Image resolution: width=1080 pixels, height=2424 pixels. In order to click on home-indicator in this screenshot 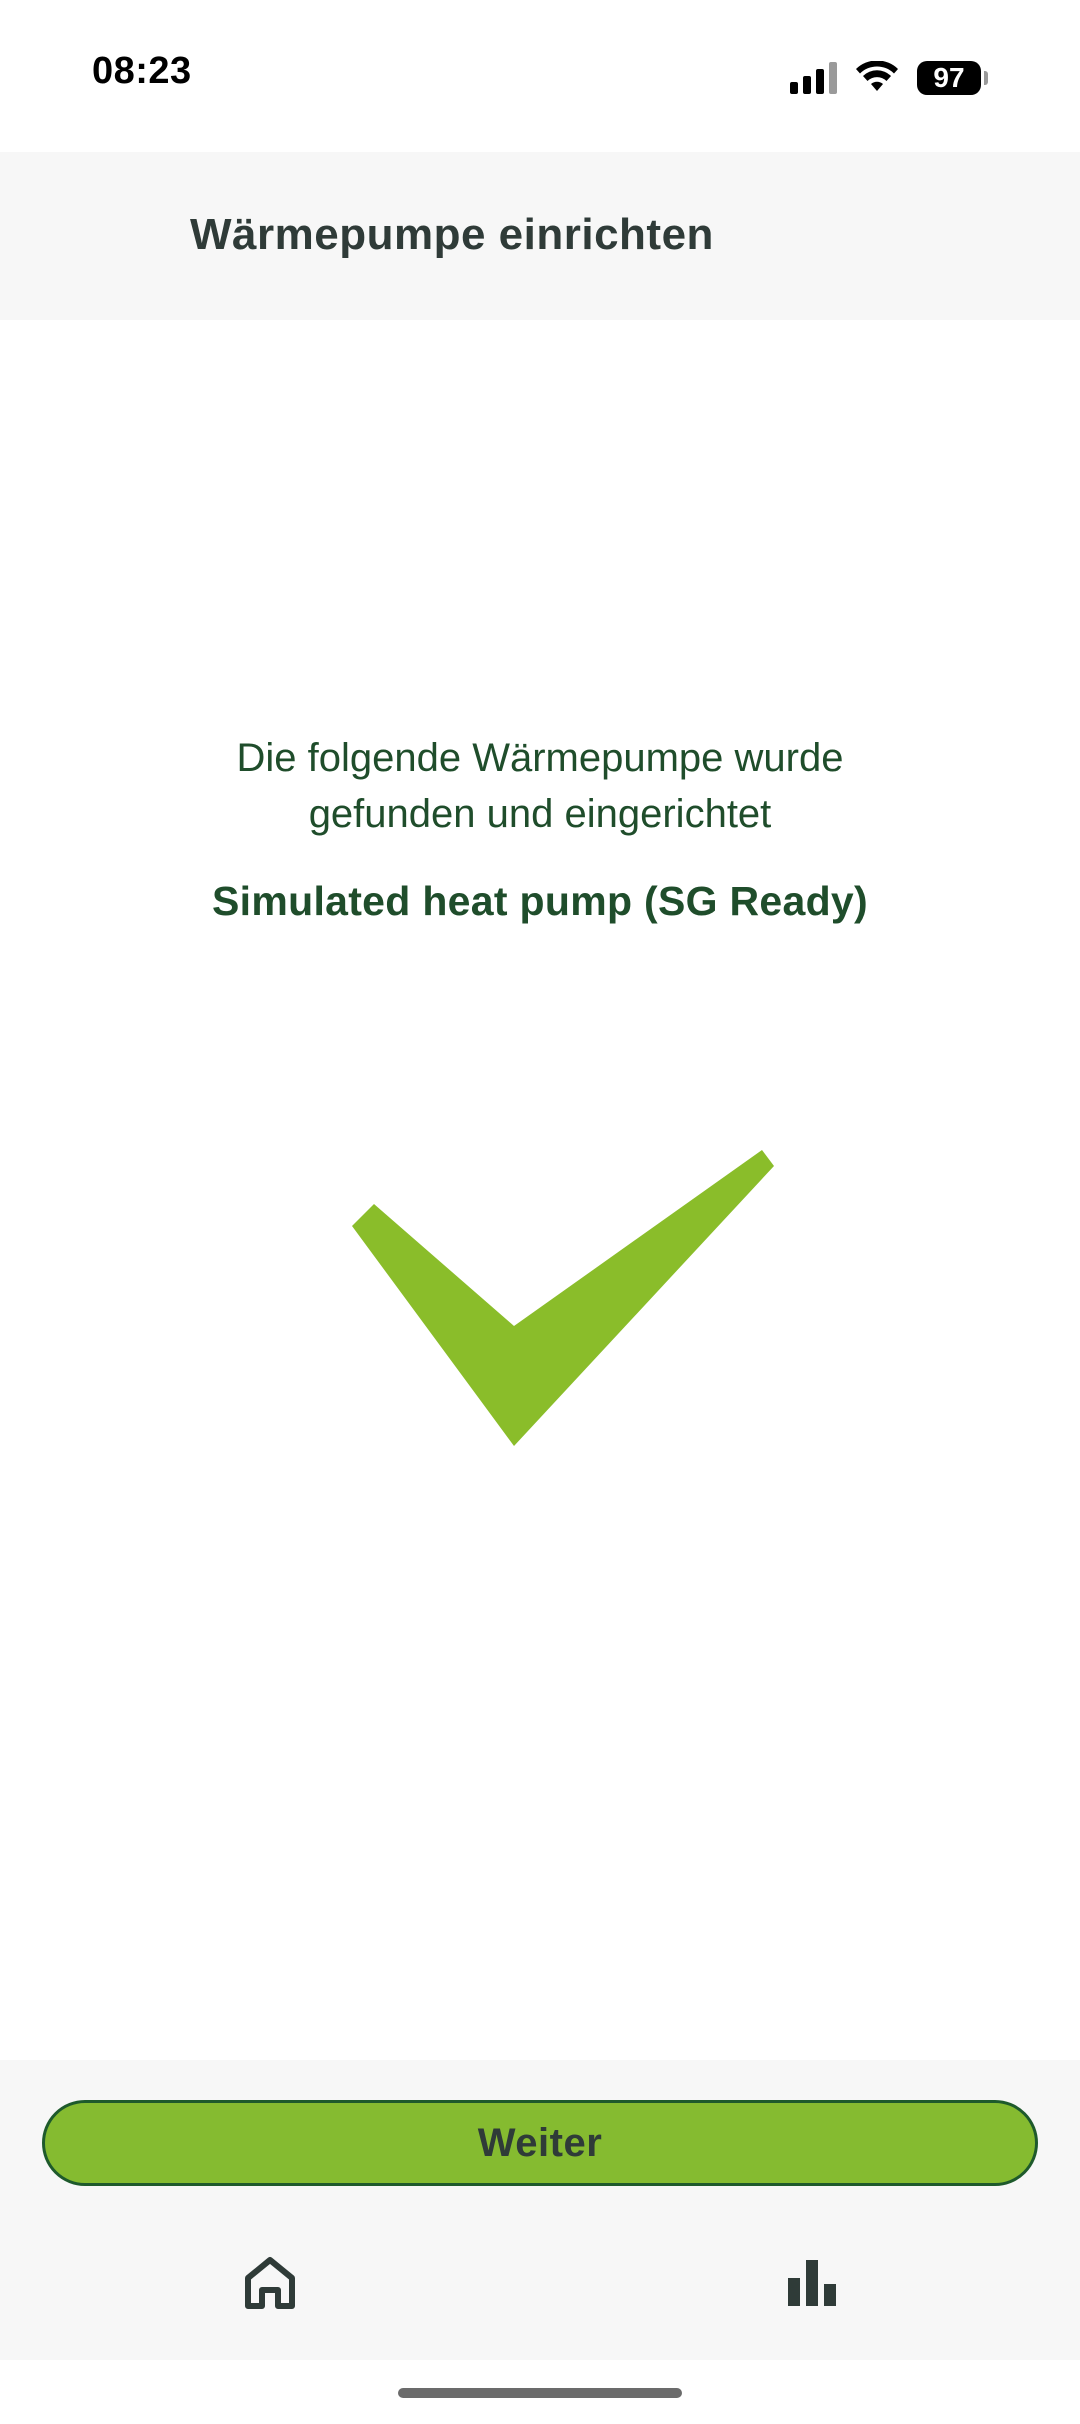, I will do `click(540, 2393)`.